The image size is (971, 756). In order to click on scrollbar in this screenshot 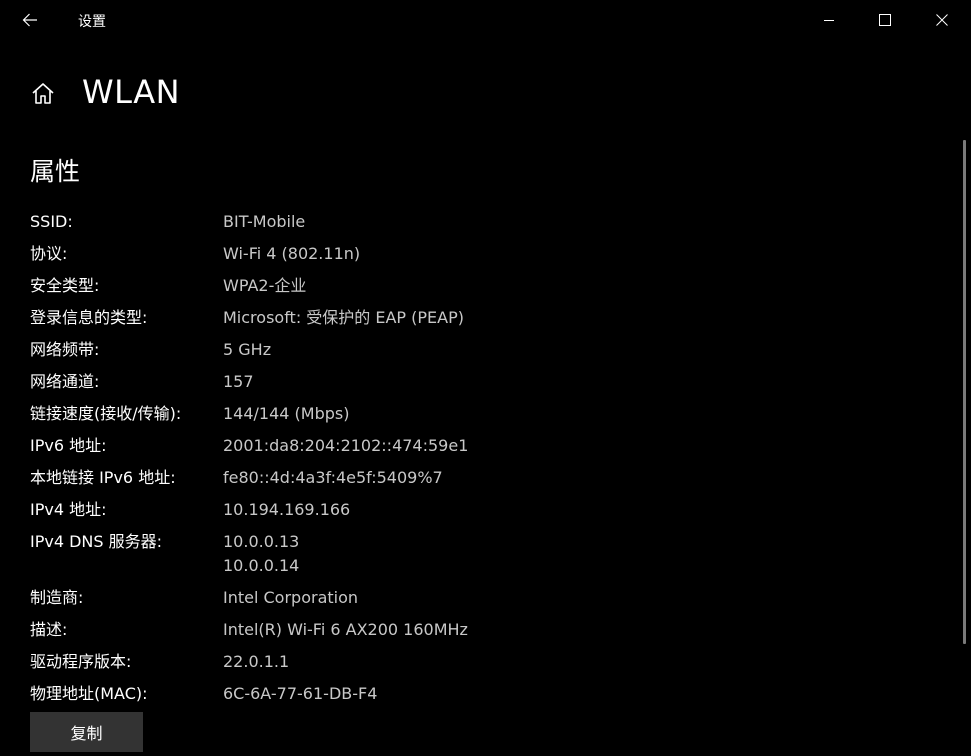, I will do `click(964, 392)`.